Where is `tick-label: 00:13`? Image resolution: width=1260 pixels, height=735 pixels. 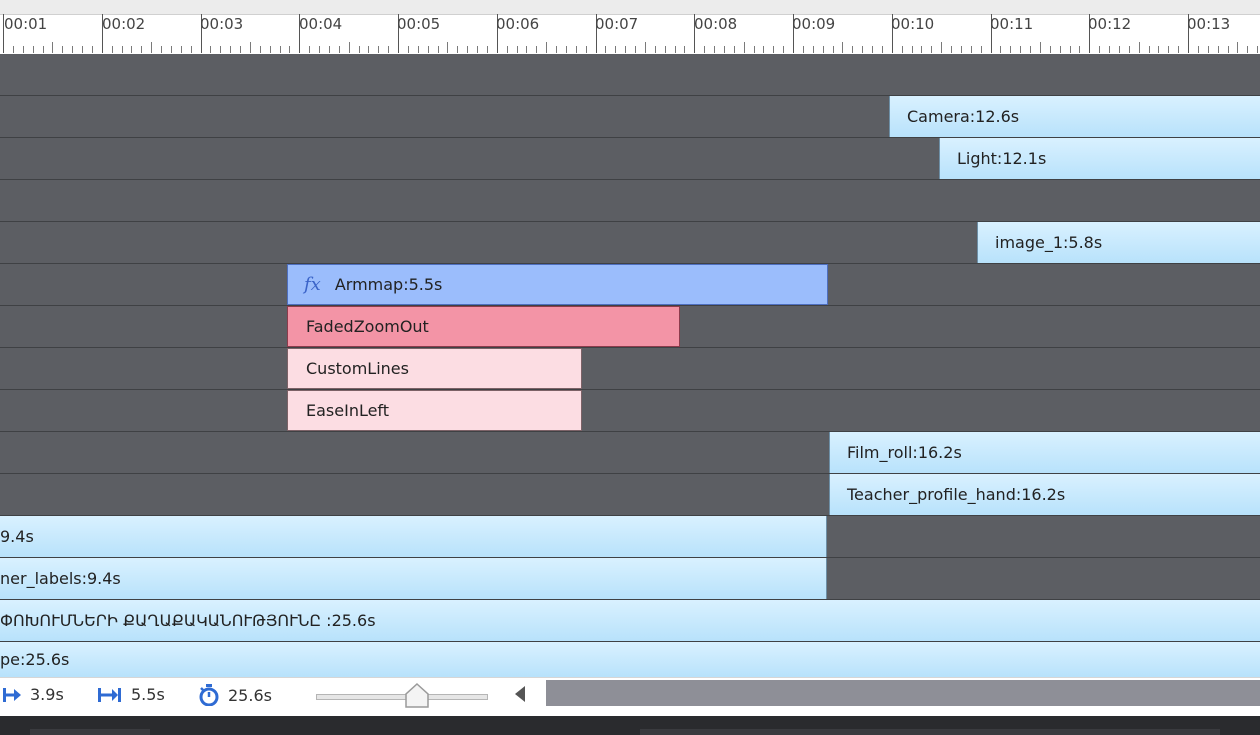 tick-label: 00:13 is located at coordinates (1209, 24).